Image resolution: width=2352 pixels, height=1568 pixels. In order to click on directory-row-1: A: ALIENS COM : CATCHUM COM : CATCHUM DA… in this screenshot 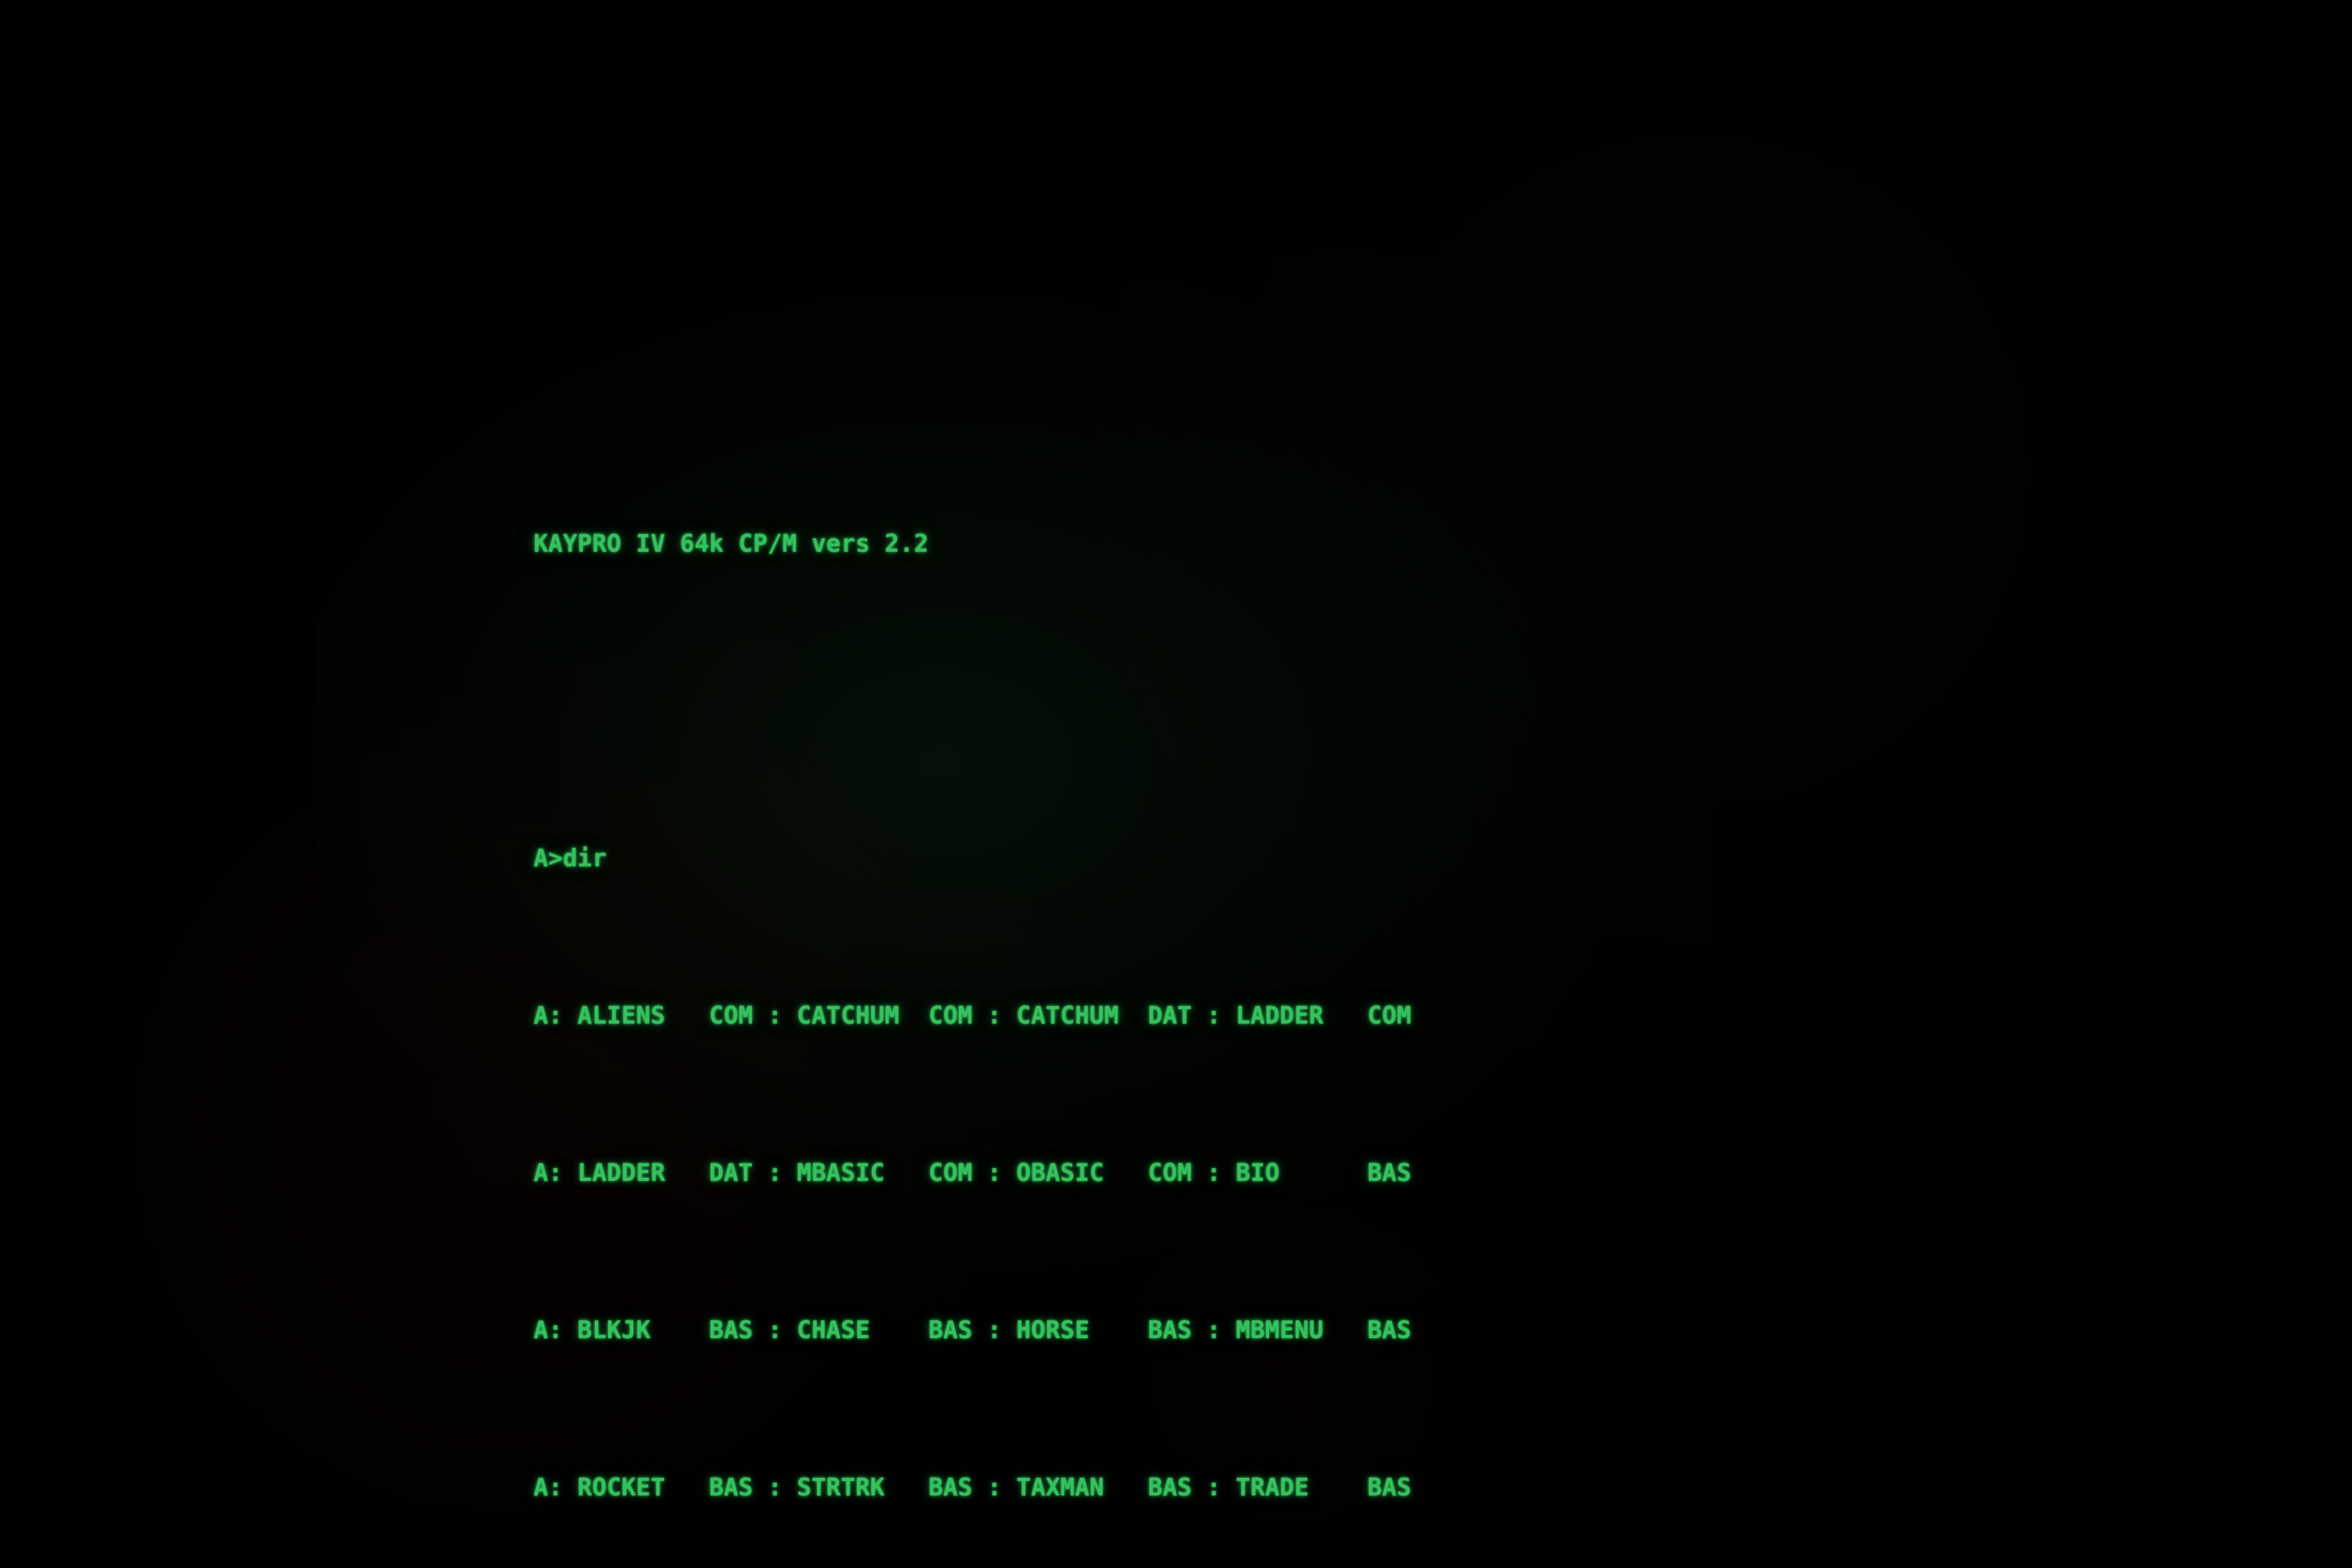, I will do `click(972, 1016)`.